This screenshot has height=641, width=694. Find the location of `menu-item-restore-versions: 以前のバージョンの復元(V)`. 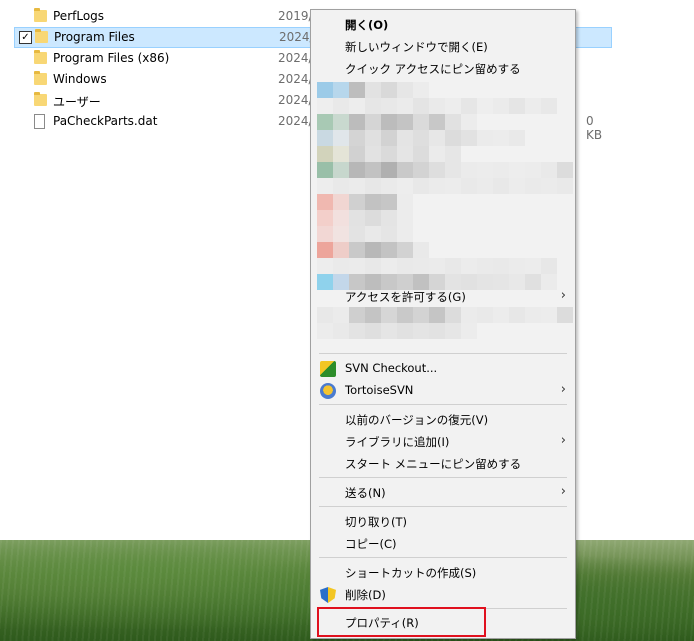

menu-item-restore-versions: 以前のバージョンの復元(V) is located at coordinates (443, 419).